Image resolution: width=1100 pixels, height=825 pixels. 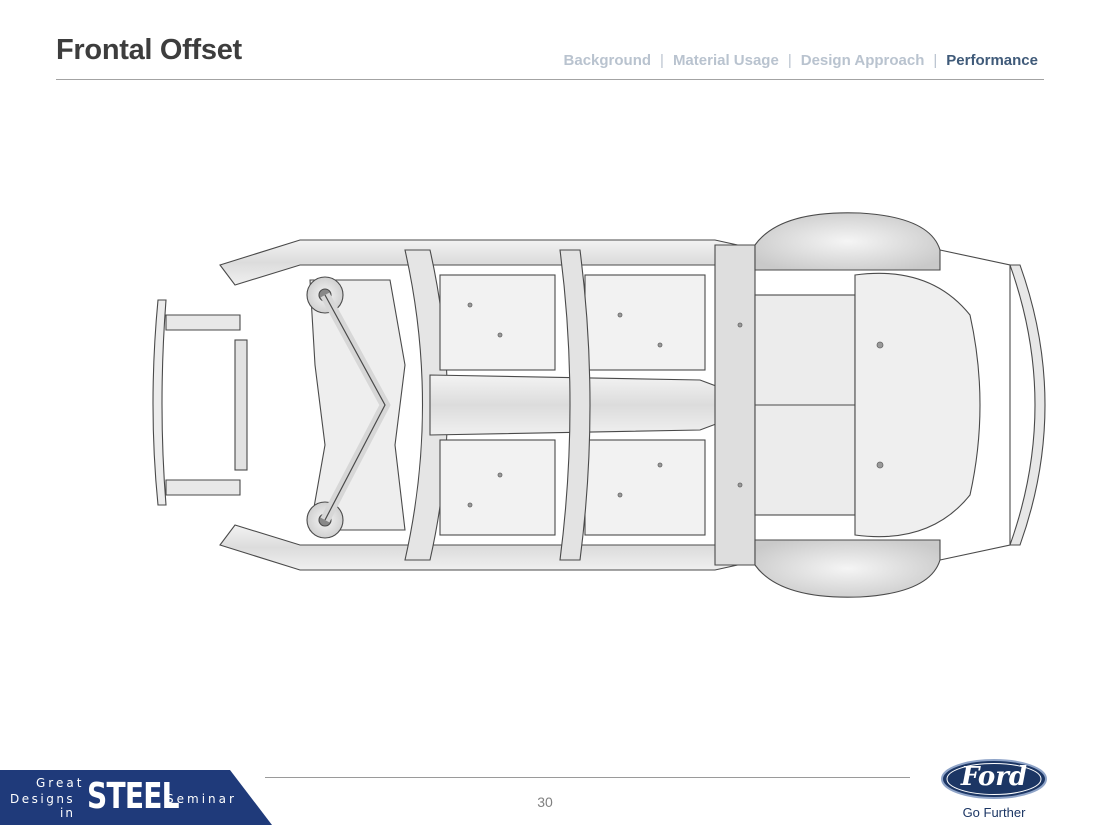 What do you see at coordinates (994, 777) in the screenshot?
I see `ford-logo-wordmark: Ford` at bounding box center [994, 777].